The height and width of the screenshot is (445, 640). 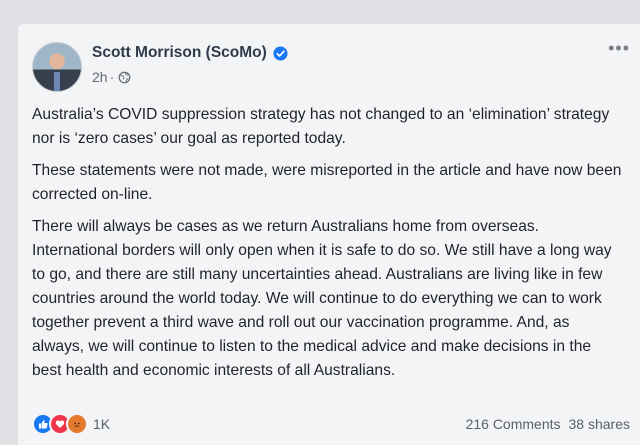 I want to click on post-footer: 1K 216 Comments 38 shares, so click(x=331, y=424).